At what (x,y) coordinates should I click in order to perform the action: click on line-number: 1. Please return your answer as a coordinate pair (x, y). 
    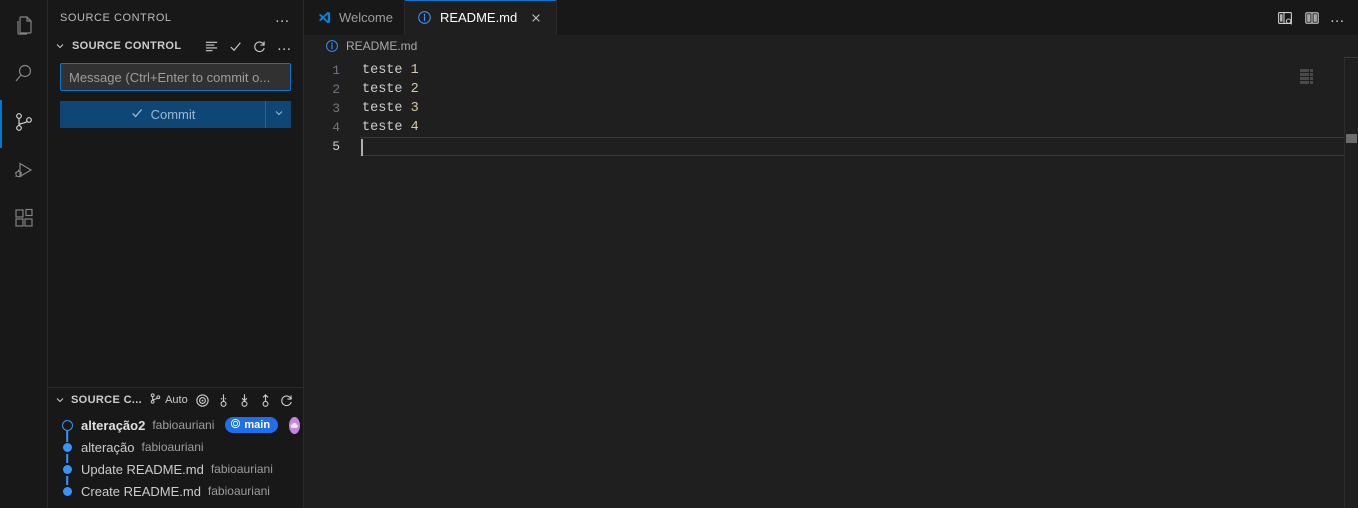
    Looking at the image, I should click on (336, 70).